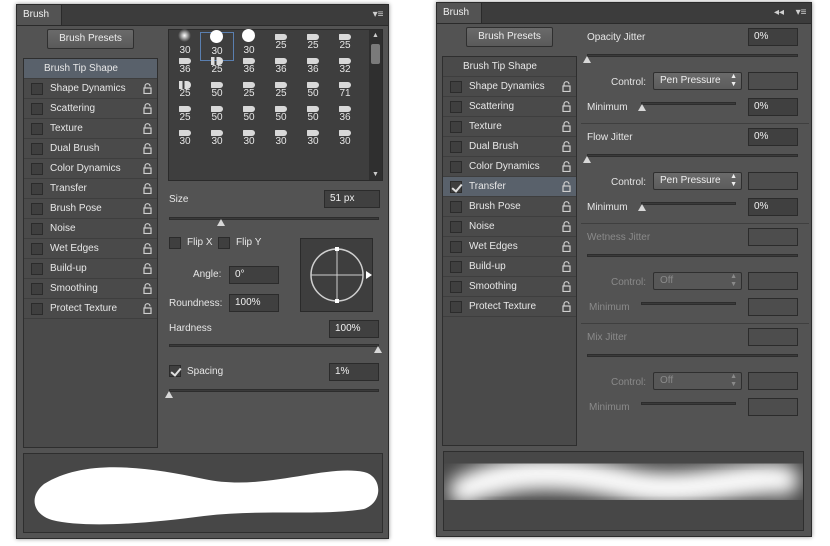 The width and height of the screenshot is (830, 546). What do you see at coordinates (90, 169) in the screenshot?
I see `settings-item-color-dynamics: Color Dynamics` at bounding box center [90, 169].